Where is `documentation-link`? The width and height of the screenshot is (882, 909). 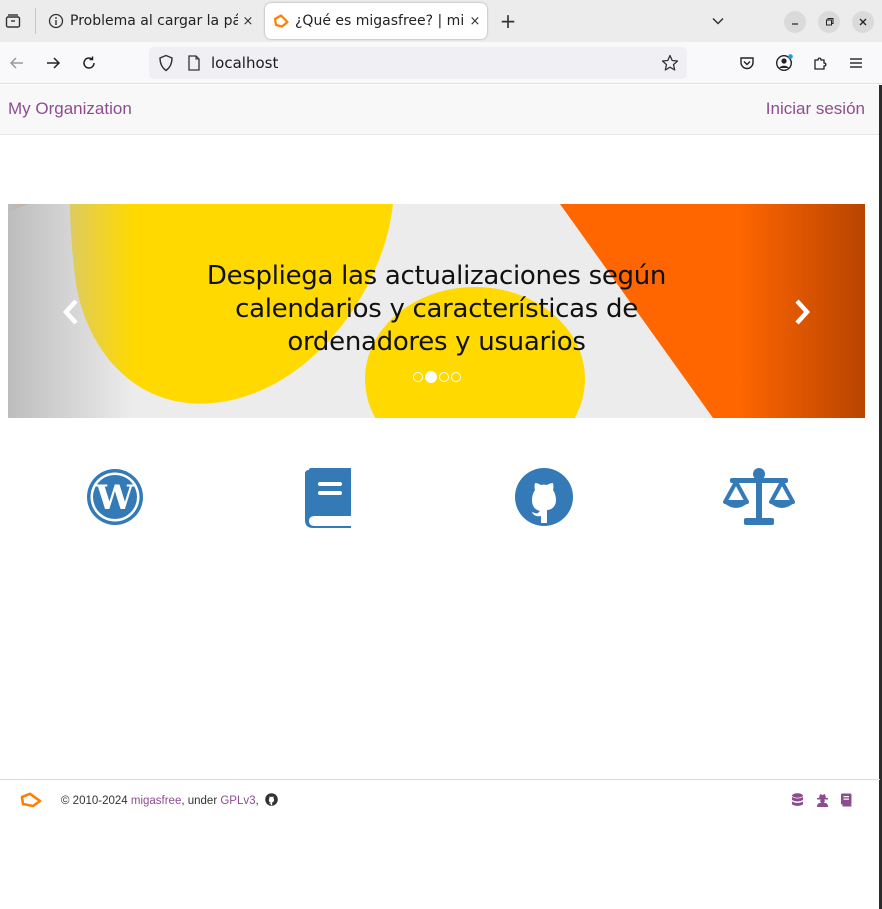 documentation-link is located at coordinates (329, 497).